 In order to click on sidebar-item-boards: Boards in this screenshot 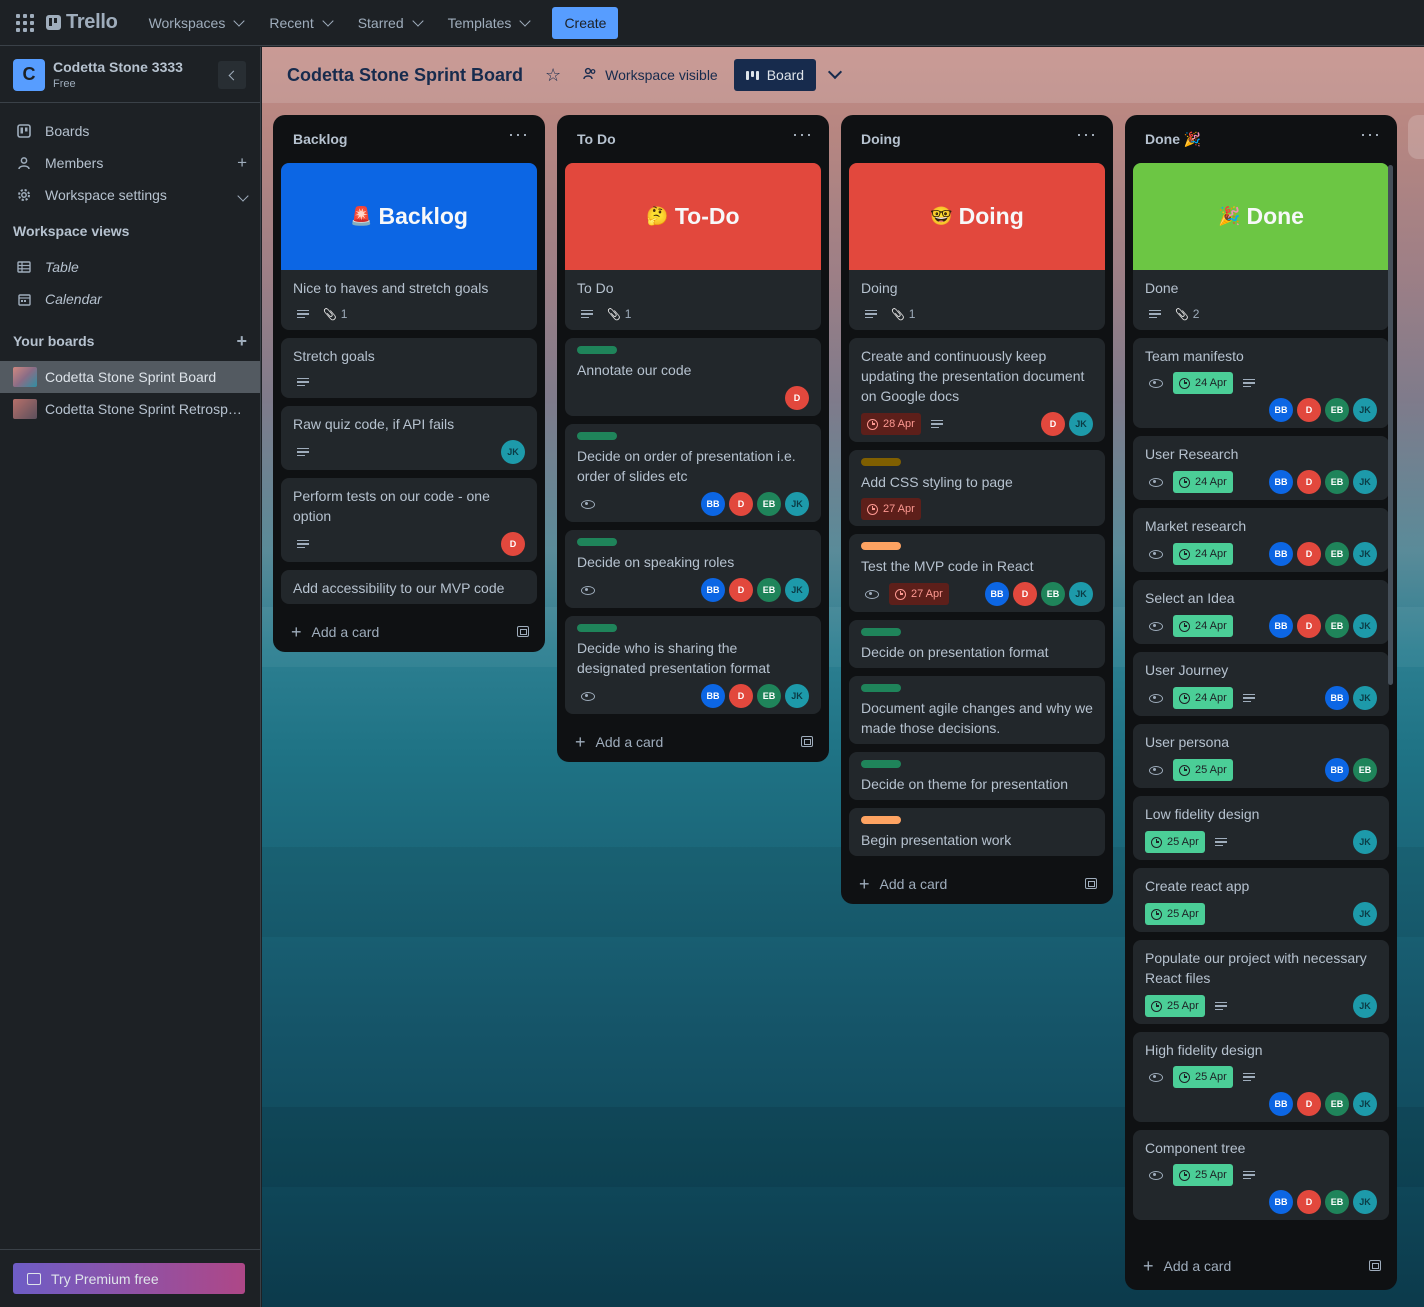, I will do `click(130, 131)`.